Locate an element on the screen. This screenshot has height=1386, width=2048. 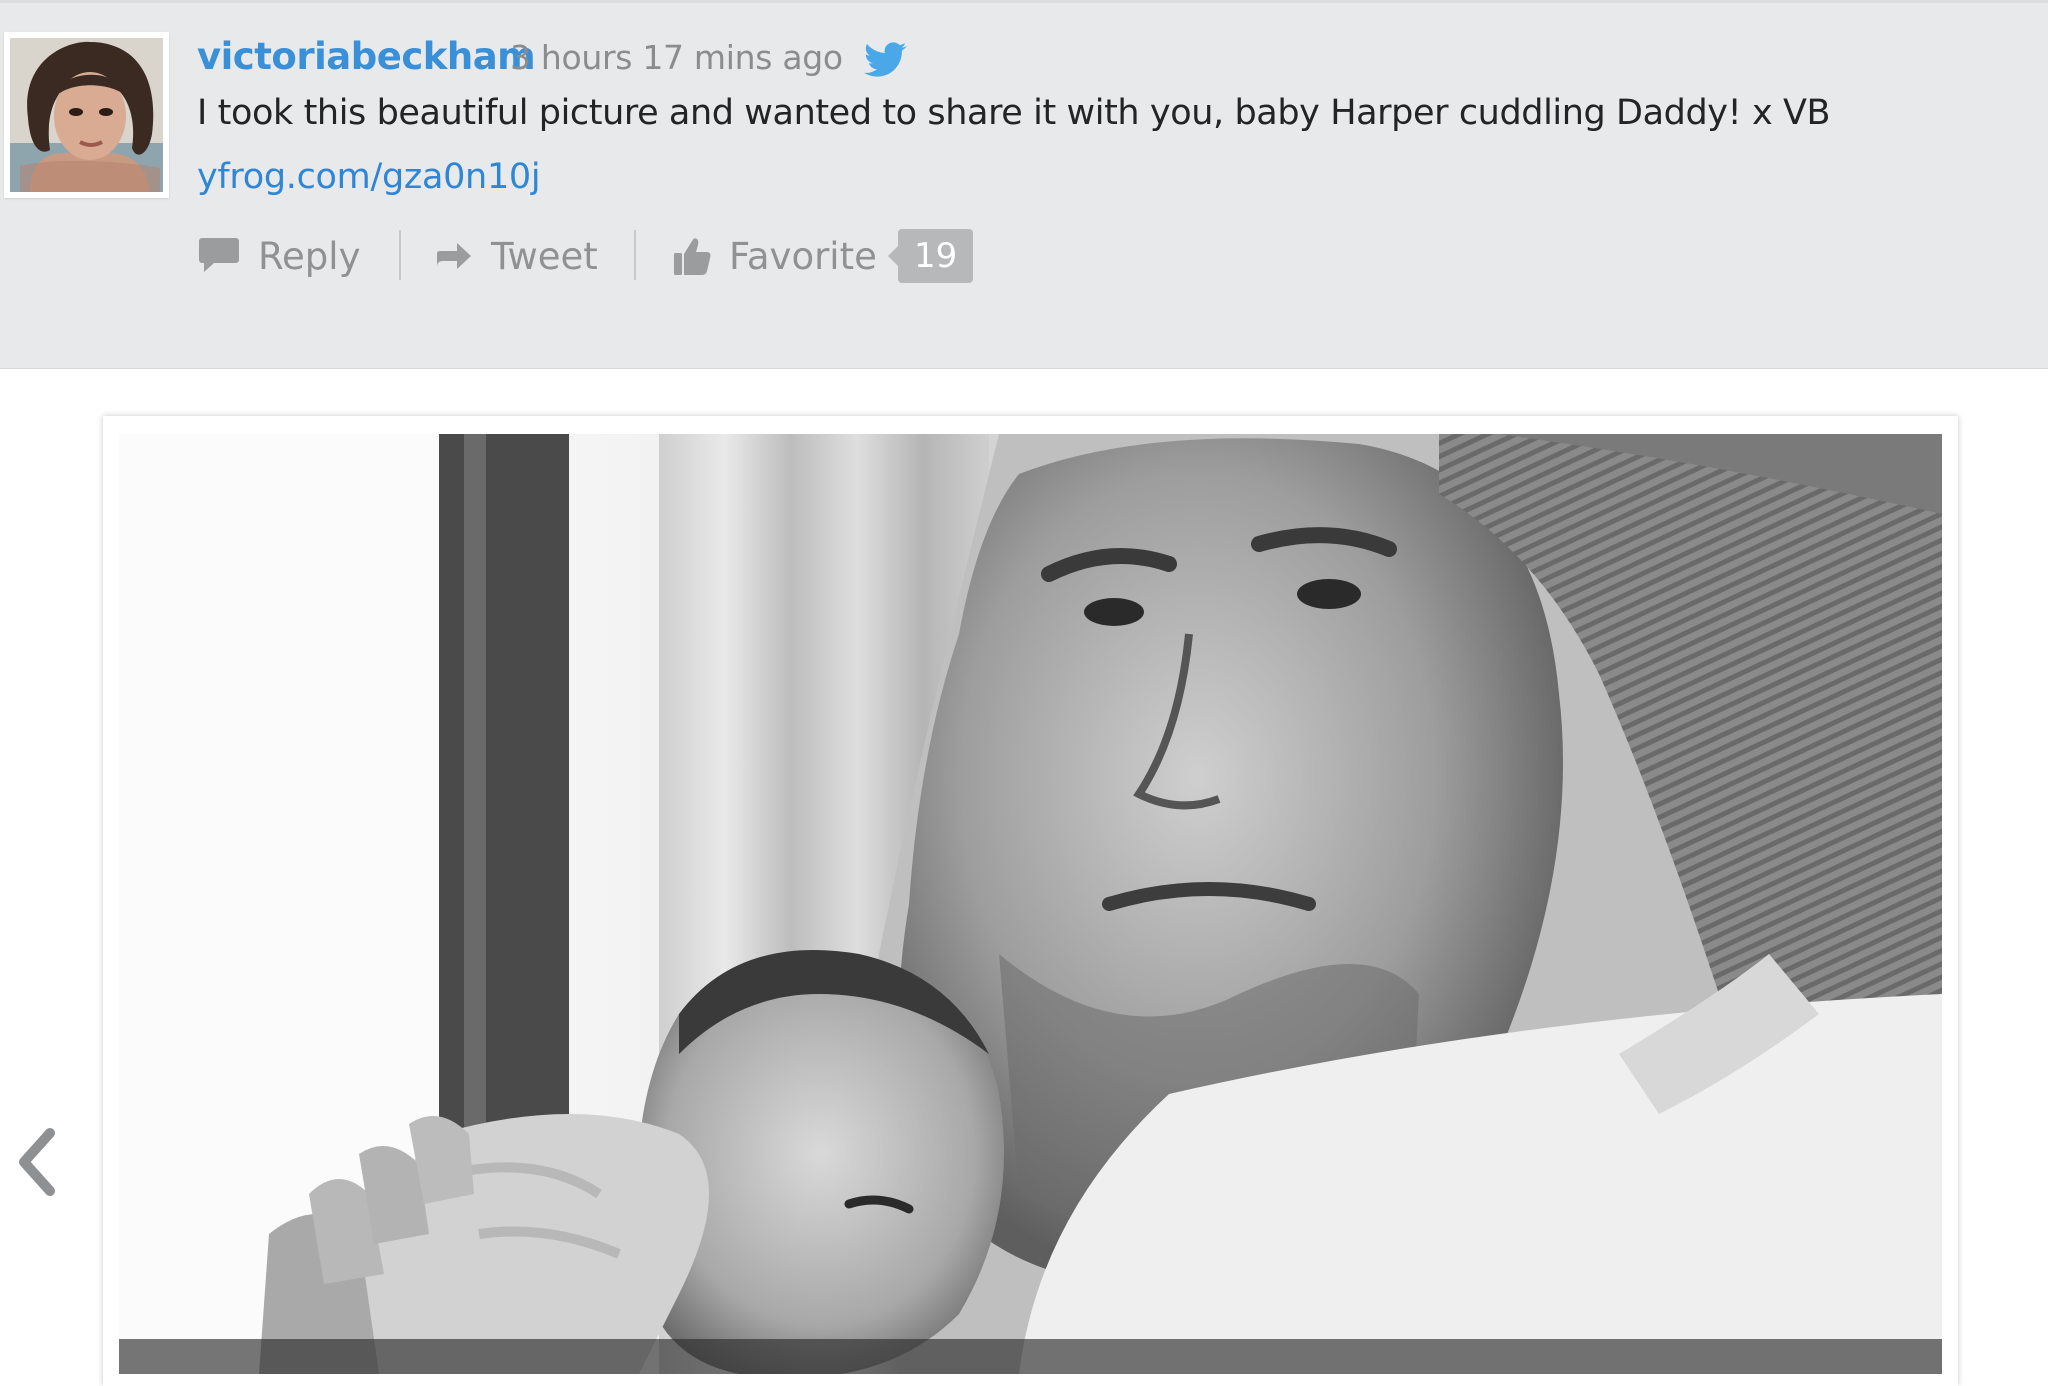
top-divider is located at coordinates (1024, 1).